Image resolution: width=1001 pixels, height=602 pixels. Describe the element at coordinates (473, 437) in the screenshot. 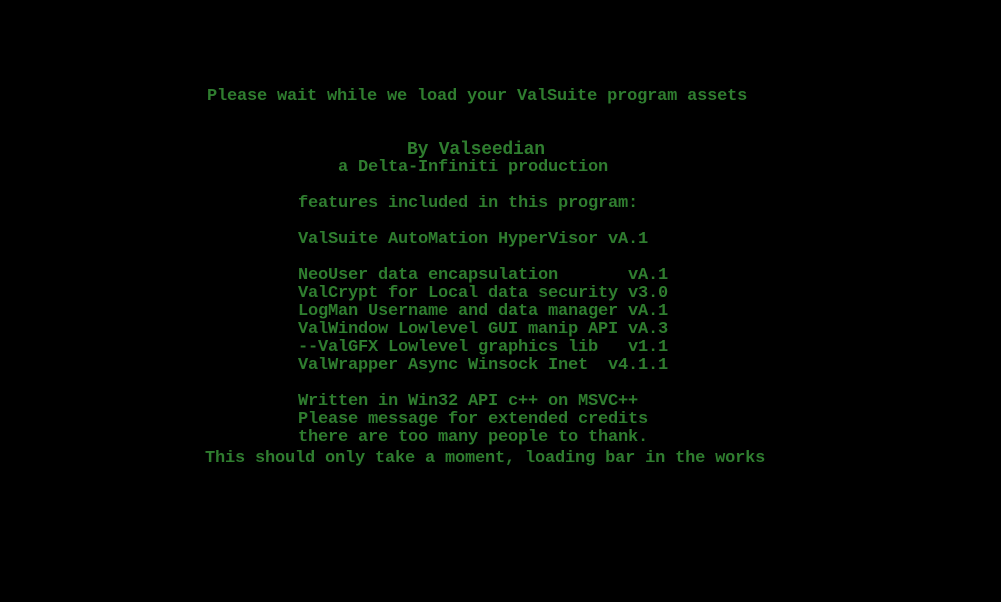

I see `credits-line: there are too many people to thank.` at that location.